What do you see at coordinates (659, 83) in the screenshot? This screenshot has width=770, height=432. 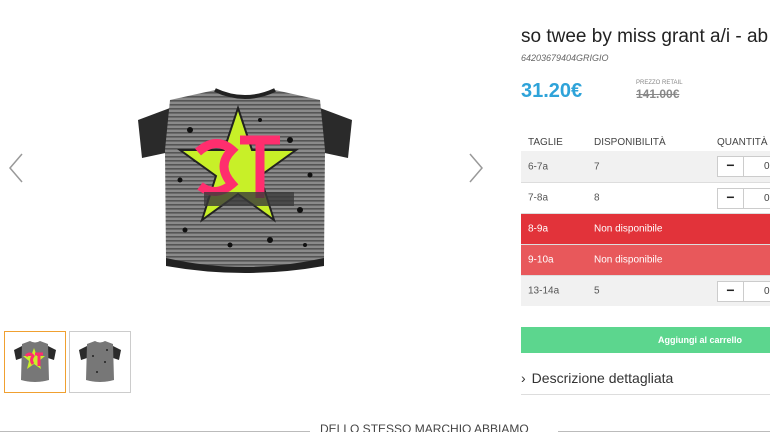 I see `retail-price-label: PREZZO RETAIL` at bounding box center [659, 83].